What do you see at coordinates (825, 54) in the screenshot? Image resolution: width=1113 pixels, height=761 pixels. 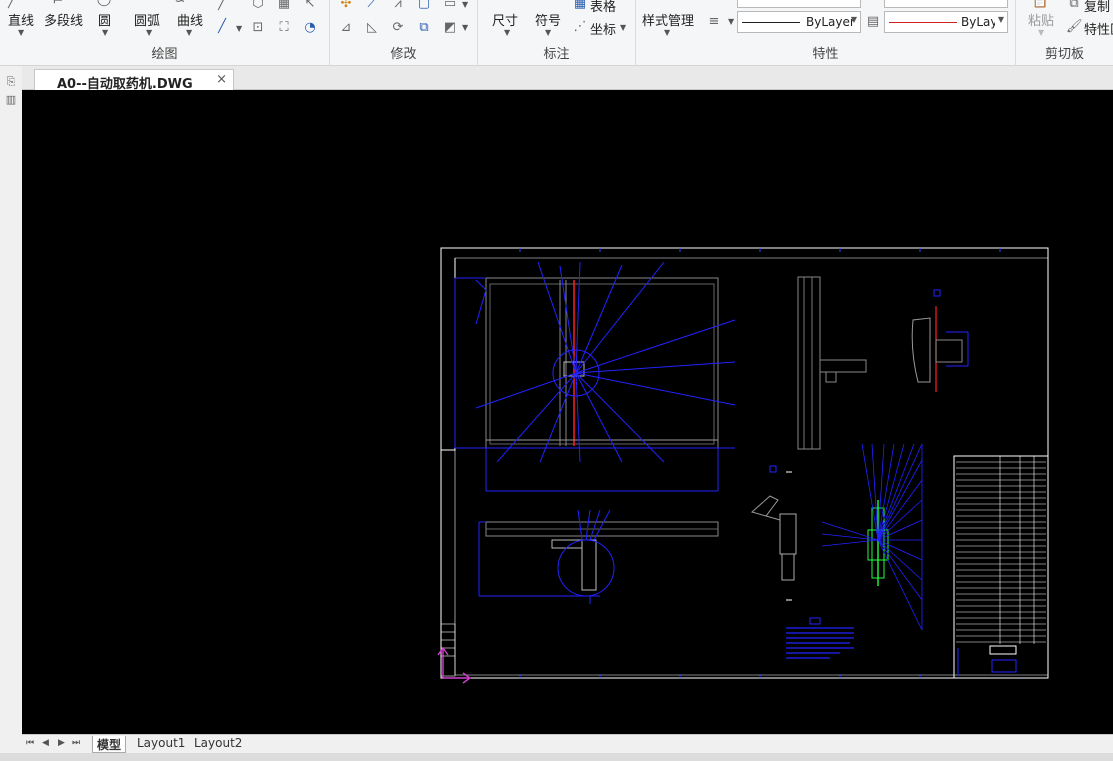 I see `properties-panel-title: 特性` at bounding box center [825, 54].